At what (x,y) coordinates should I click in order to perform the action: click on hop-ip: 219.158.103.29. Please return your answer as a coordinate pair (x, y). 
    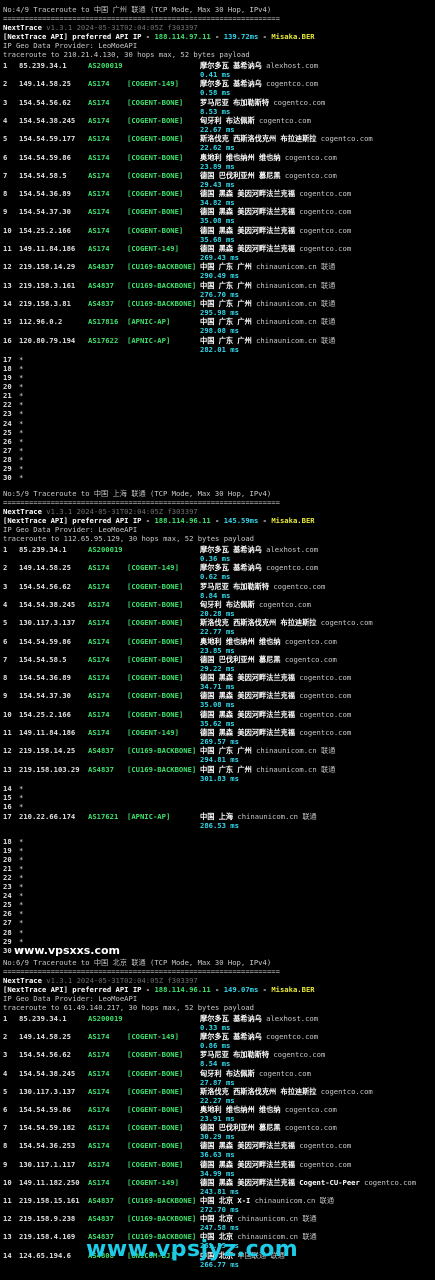
    Looking at the image, I should click on (49, 769).